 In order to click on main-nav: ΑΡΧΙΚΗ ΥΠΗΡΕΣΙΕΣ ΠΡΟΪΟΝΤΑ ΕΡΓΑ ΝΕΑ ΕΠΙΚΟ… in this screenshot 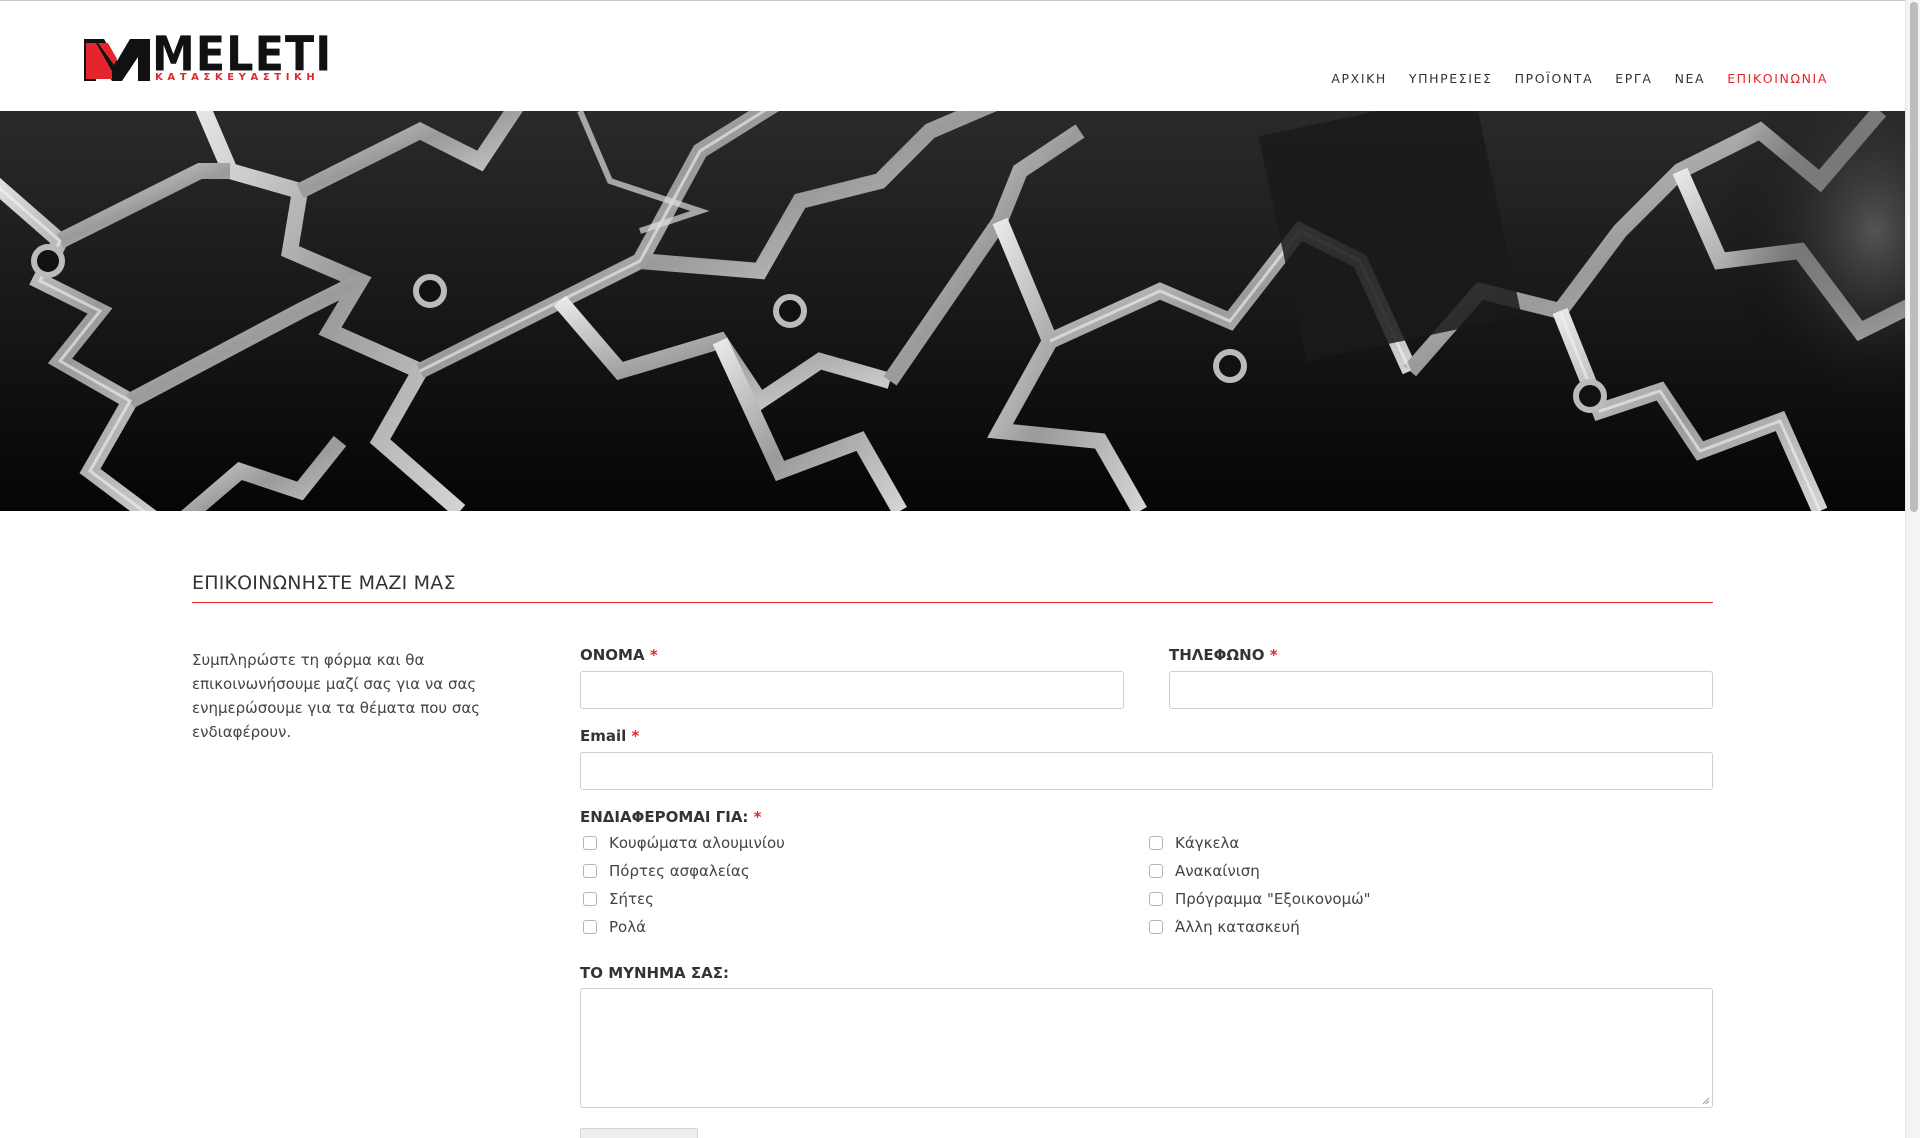, I will do `click(1574, 78)`.